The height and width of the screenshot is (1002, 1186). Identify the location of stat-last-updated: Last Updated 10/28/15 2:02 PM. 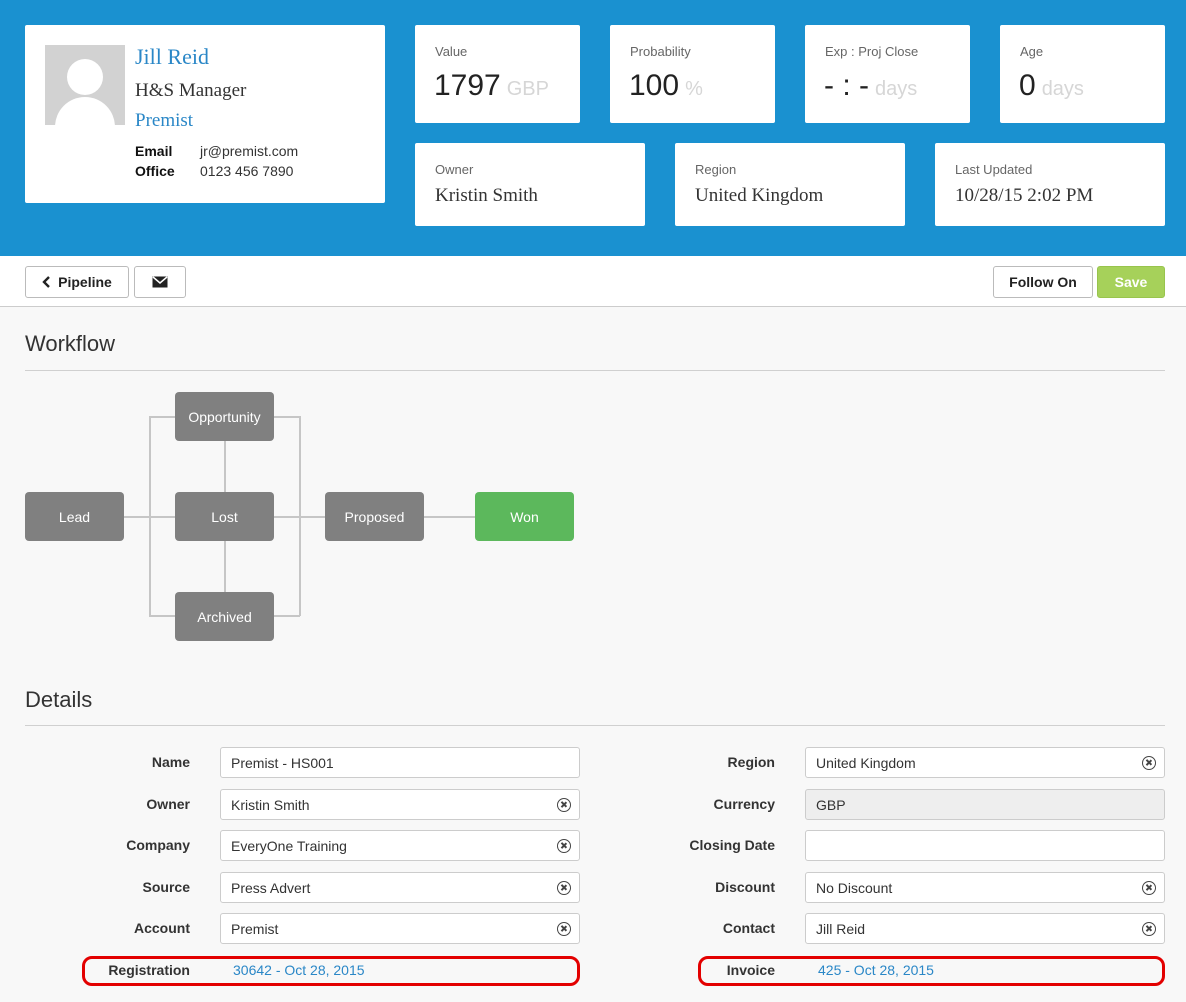
(1050, 184).